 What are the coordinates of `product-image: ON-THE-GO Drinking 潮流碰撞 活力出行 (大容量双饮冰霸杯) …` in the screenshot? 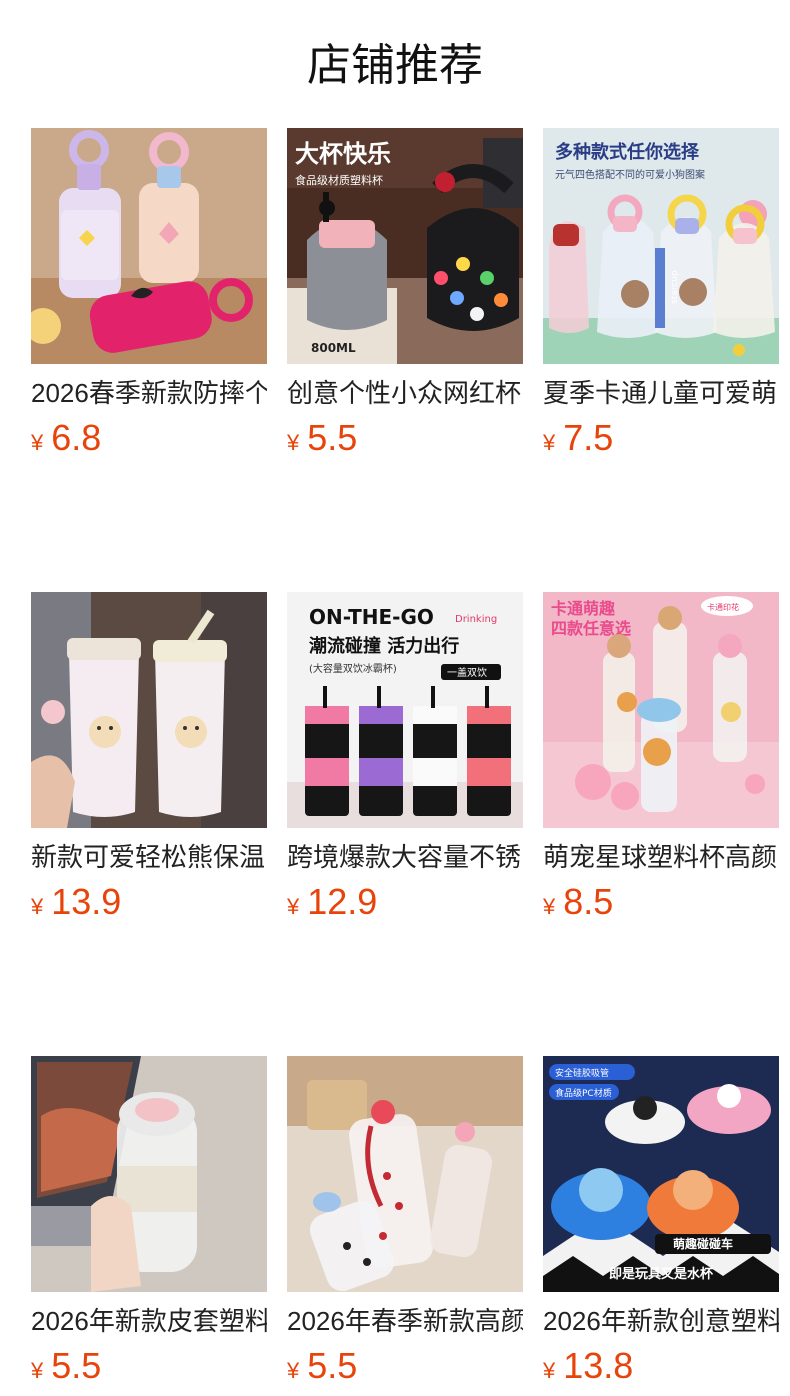 It's located at (405, 710).